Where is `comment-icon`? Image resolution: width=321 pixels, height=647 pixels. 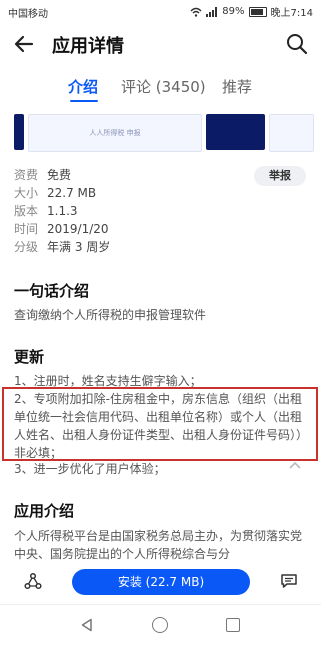 comment-icon is located at coordinates (289, 581).